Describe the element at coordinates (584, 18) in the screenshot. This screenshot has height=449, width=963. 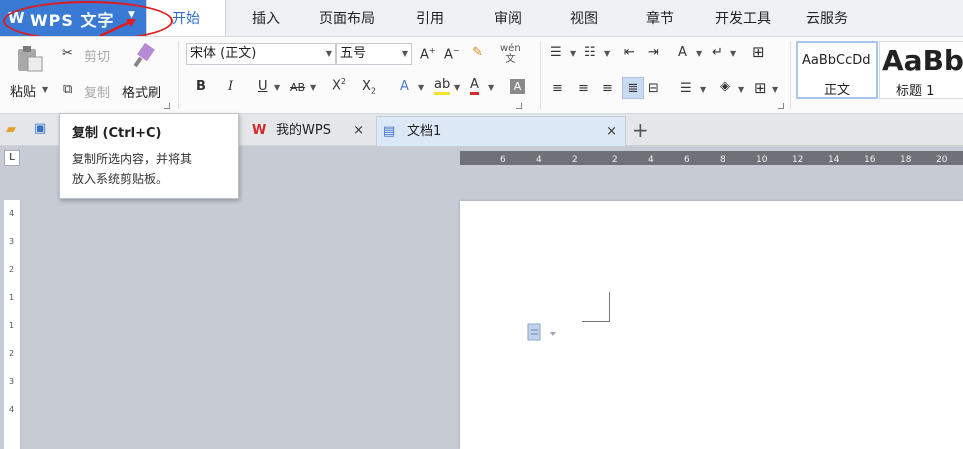
I see `tab-view: 视图` at that location.